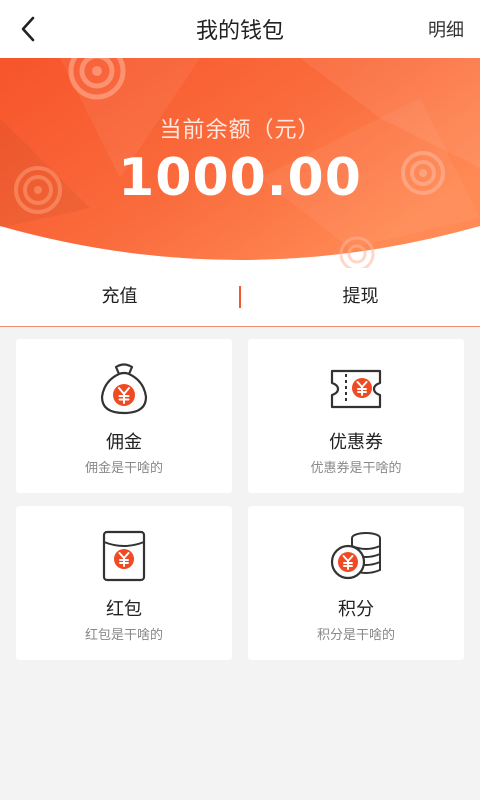  What do you see at coordinates (240, 178) in the screenshot?
I see `balance-amount: 1000.00` at bounding box center [240, 178].